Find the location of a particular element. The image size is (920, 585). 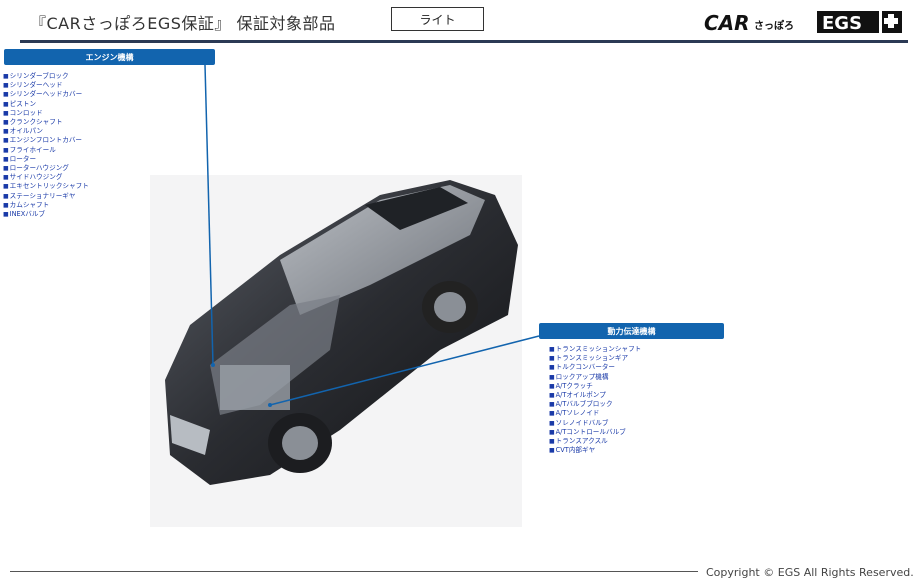

transmission-part-item: ソレノイドバルブ is located at coordinates (595, 423).